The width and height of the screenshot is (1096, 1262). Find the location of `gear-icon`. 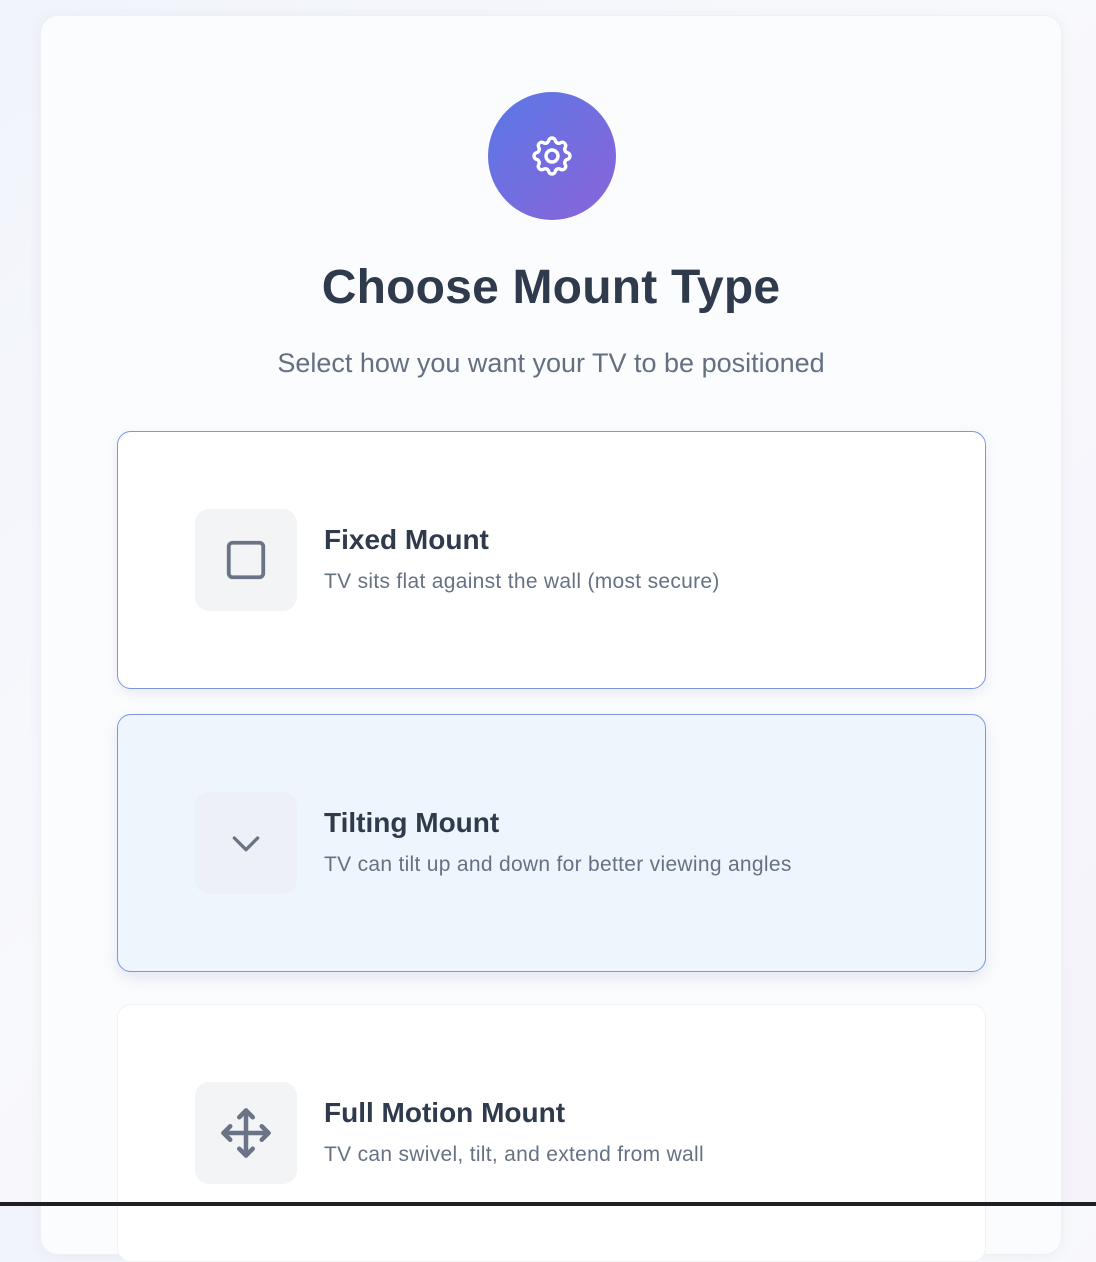

gear-icon is located at coordinates (552, 156).